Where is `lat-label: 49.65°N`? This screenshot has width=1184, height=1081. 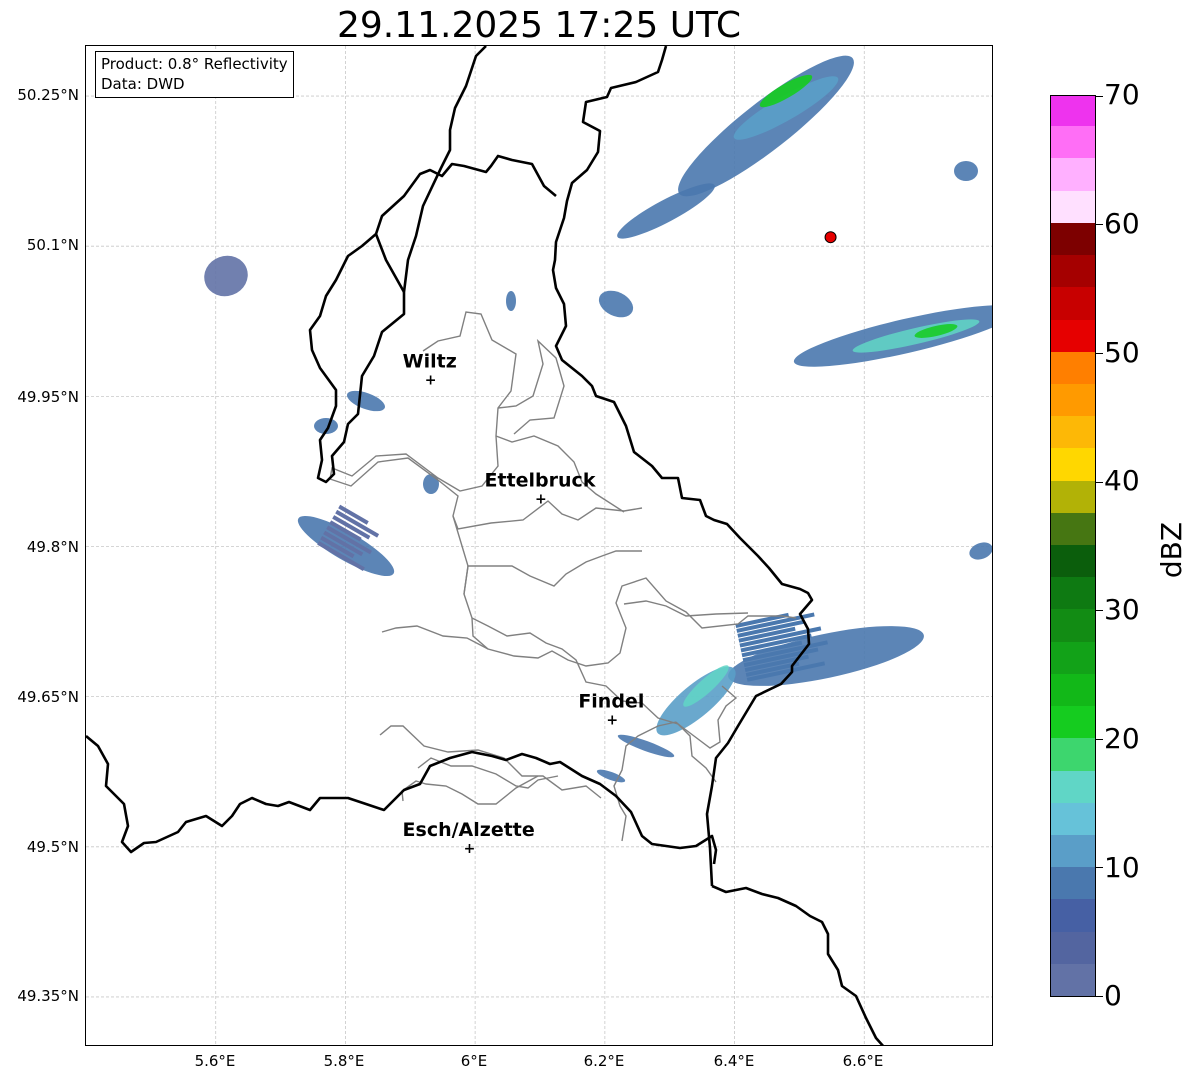
lat-label: 49.65°N is located at coordinates (48, 697).